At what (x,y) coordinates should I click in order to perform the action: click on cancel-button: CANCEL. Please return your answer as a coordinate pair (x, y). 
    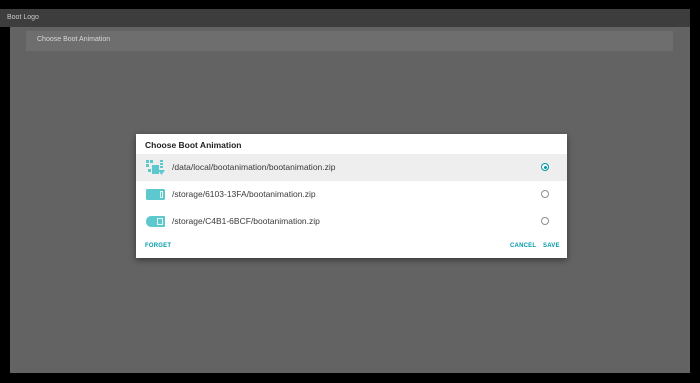
    Looking at the image, I should click on (523, 246).